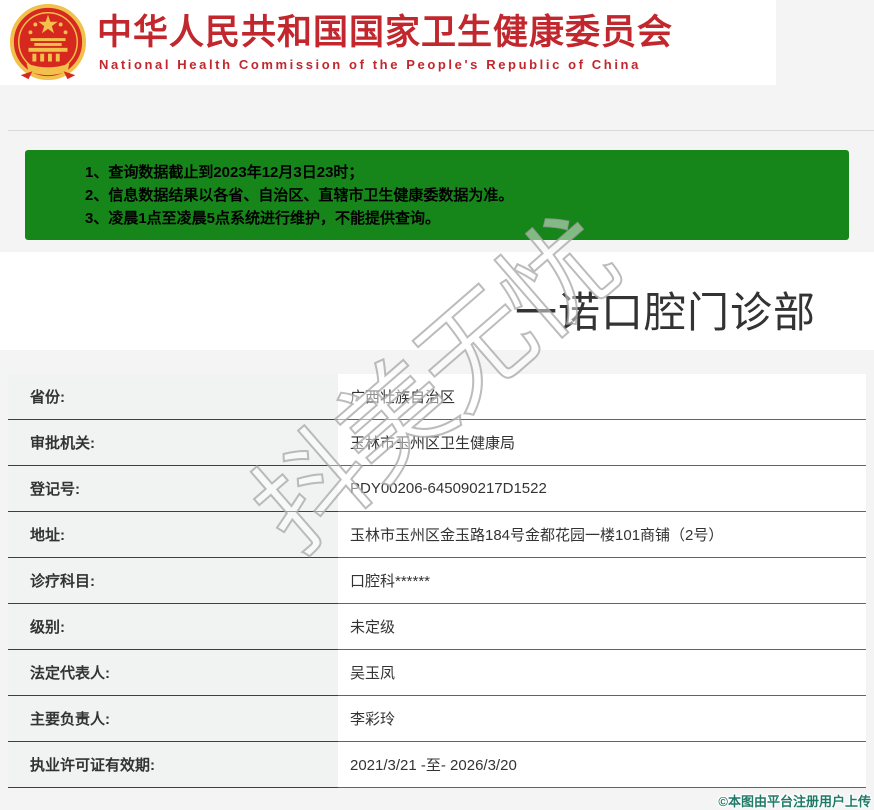 Image resolution: width=874 pixels, height=810 pixels. What do you see at coordinates (173, 673) in the screenshot?
I see `row-label: 法定代表人:` at bounding box center [173, 673].